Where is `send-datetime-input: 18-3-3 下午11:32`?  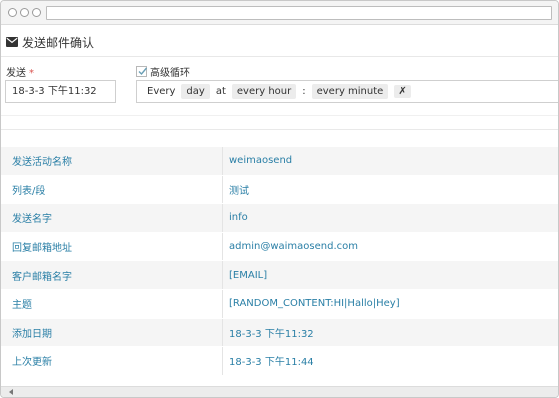
send-datetime-input: 18-3-3 下午11:32 is located at coordinates (60, 91).